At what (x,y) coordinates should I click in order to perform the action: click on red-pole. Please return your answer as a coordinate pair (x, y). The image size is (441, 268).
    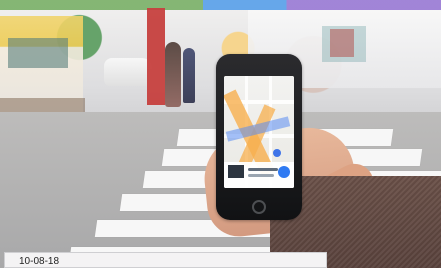
    Looking at the image, I should click on (156, 56).